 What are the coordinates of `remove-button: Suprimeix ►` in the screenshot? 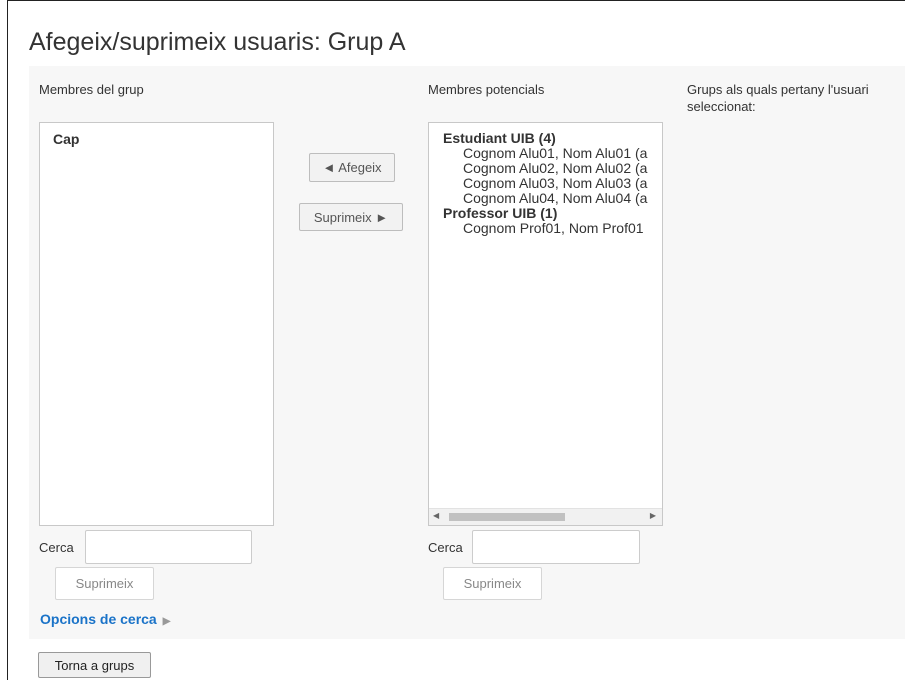 It's located at (351, 217).